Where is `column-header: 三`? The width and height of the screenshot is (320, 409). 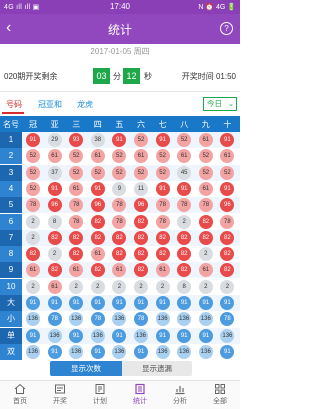 column-header: 三 is located at coordinates (76, 124).